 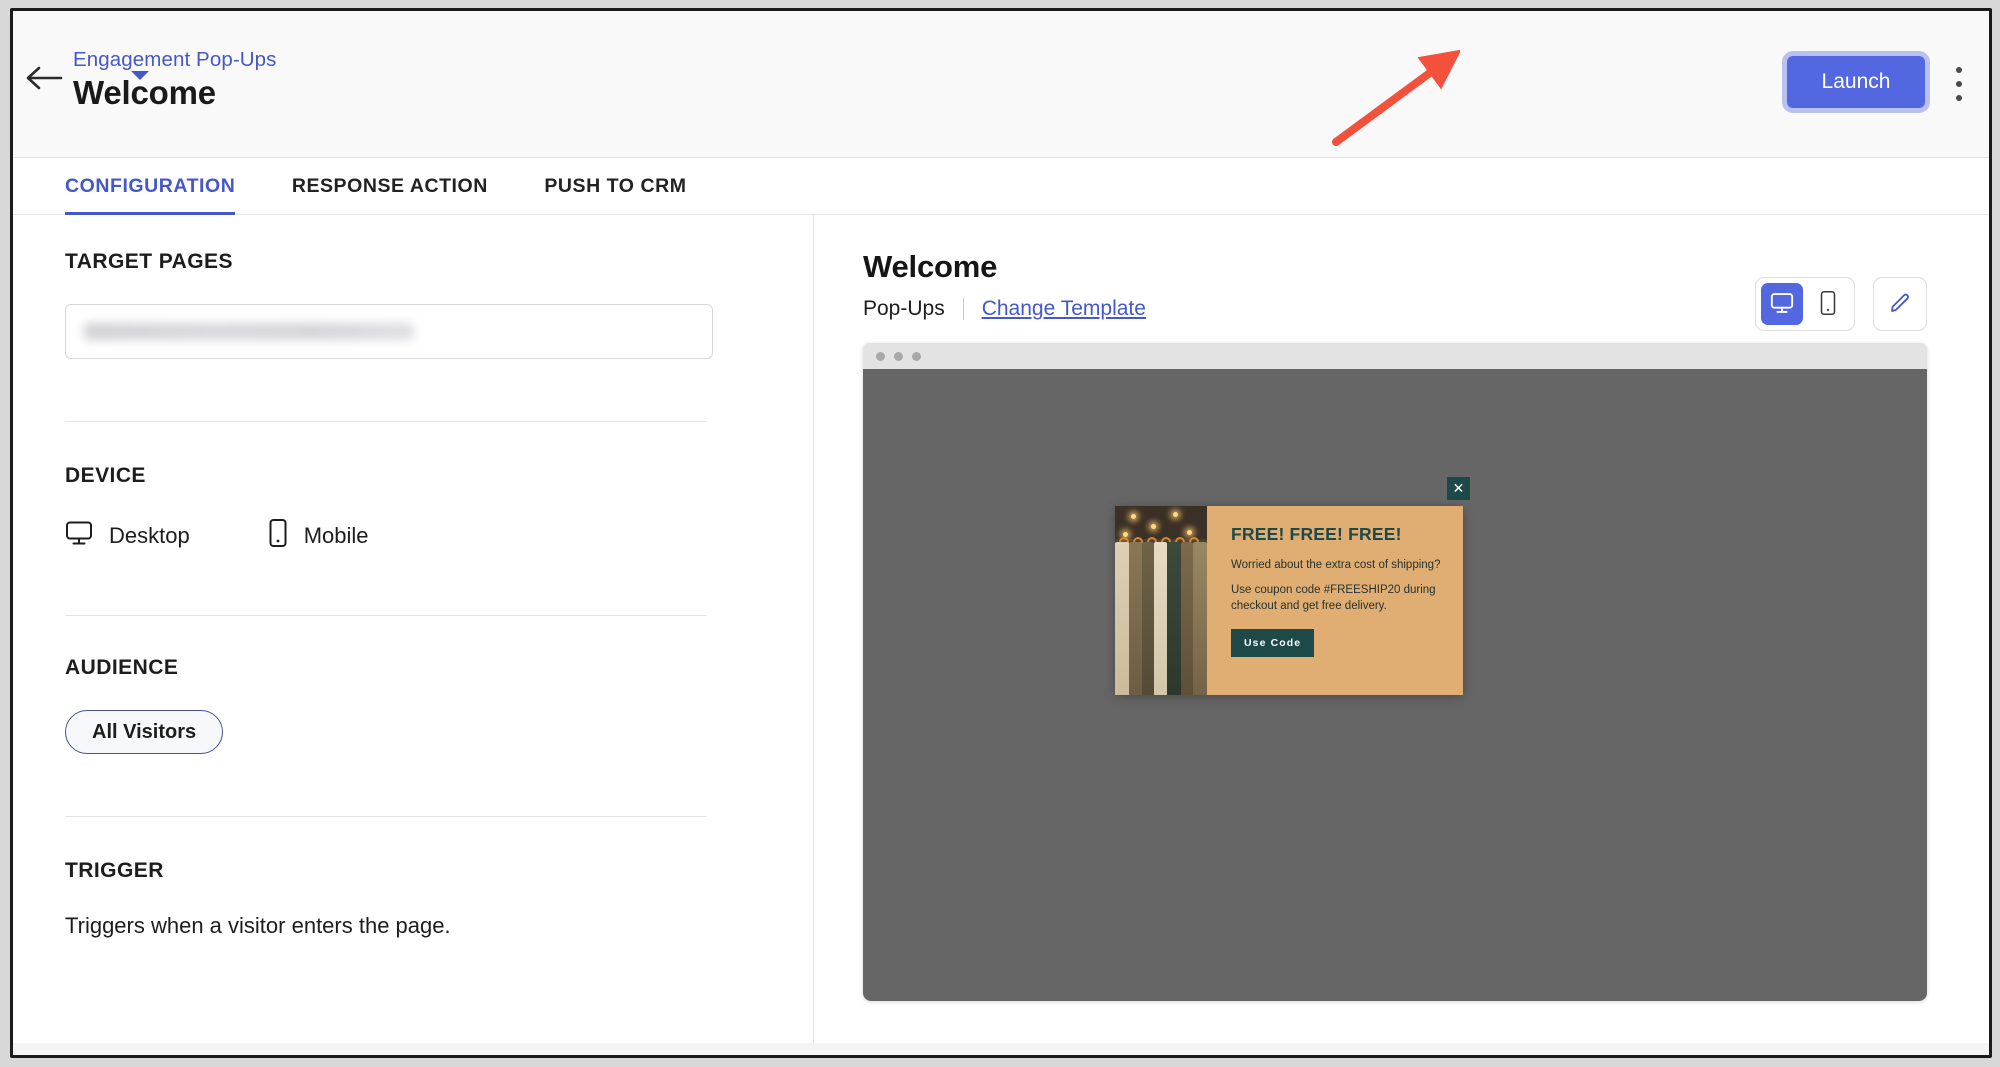 I want to click on more-vertical-icon, so click(x=1959, y=84).